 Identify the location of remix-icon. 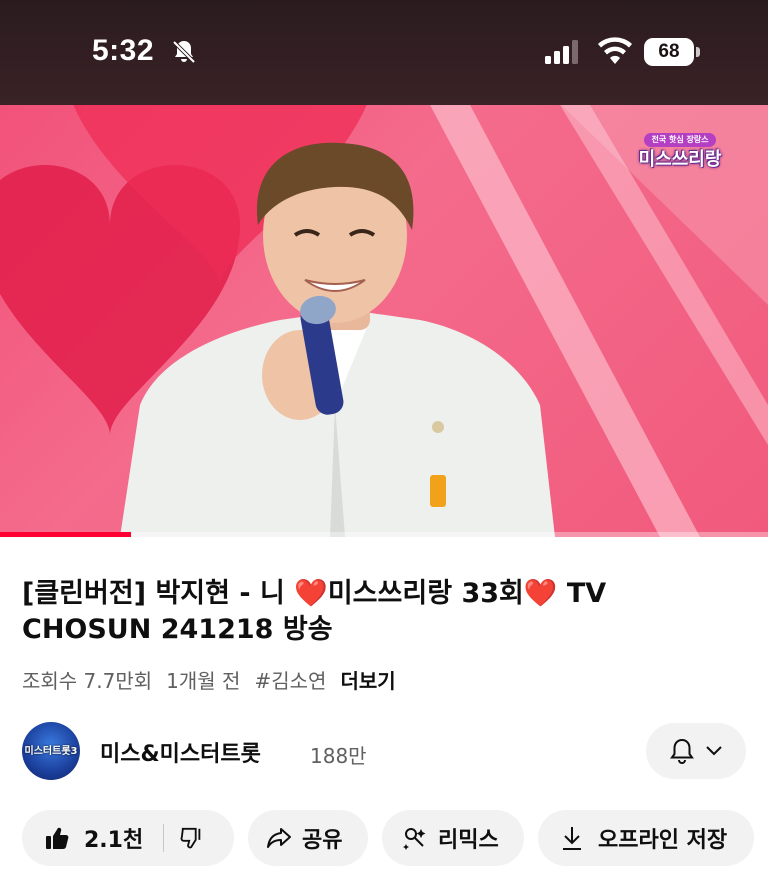
(414, 839).